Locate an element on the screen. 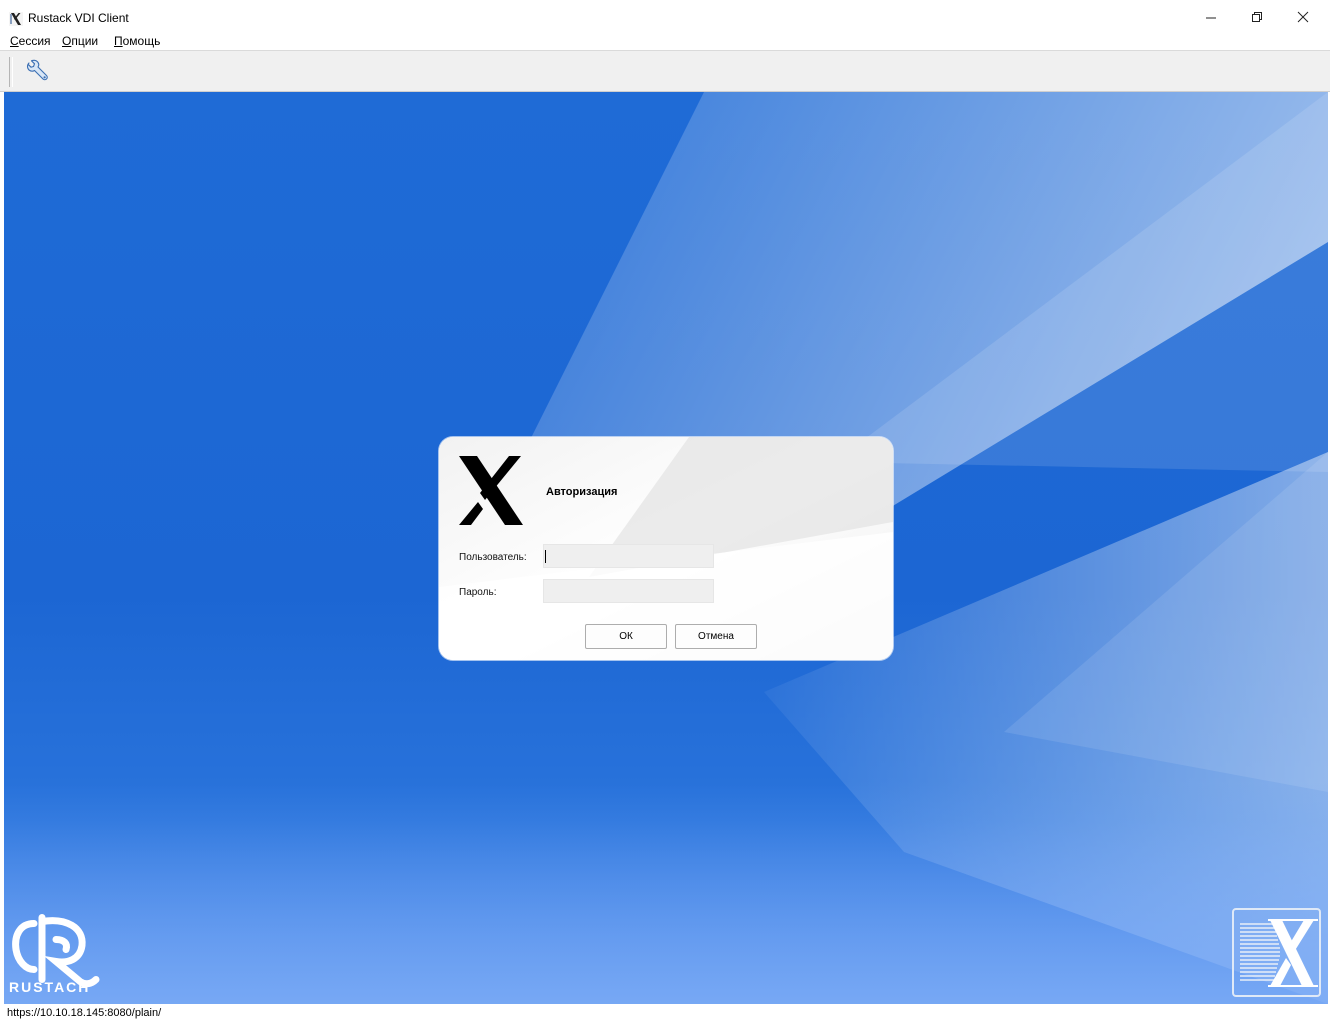  x-badge-logo is located at coordinates (1276, 952).